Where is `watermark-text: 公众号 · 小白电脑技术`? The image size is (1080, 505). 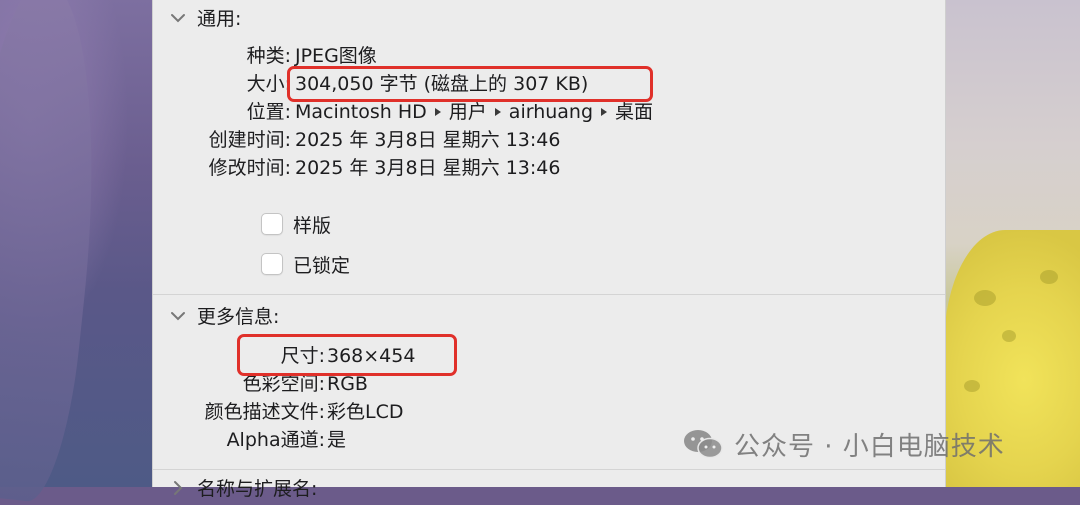 watermark-text: 公众号 · 小白电脑技术 is located at coordinates (869, 446).